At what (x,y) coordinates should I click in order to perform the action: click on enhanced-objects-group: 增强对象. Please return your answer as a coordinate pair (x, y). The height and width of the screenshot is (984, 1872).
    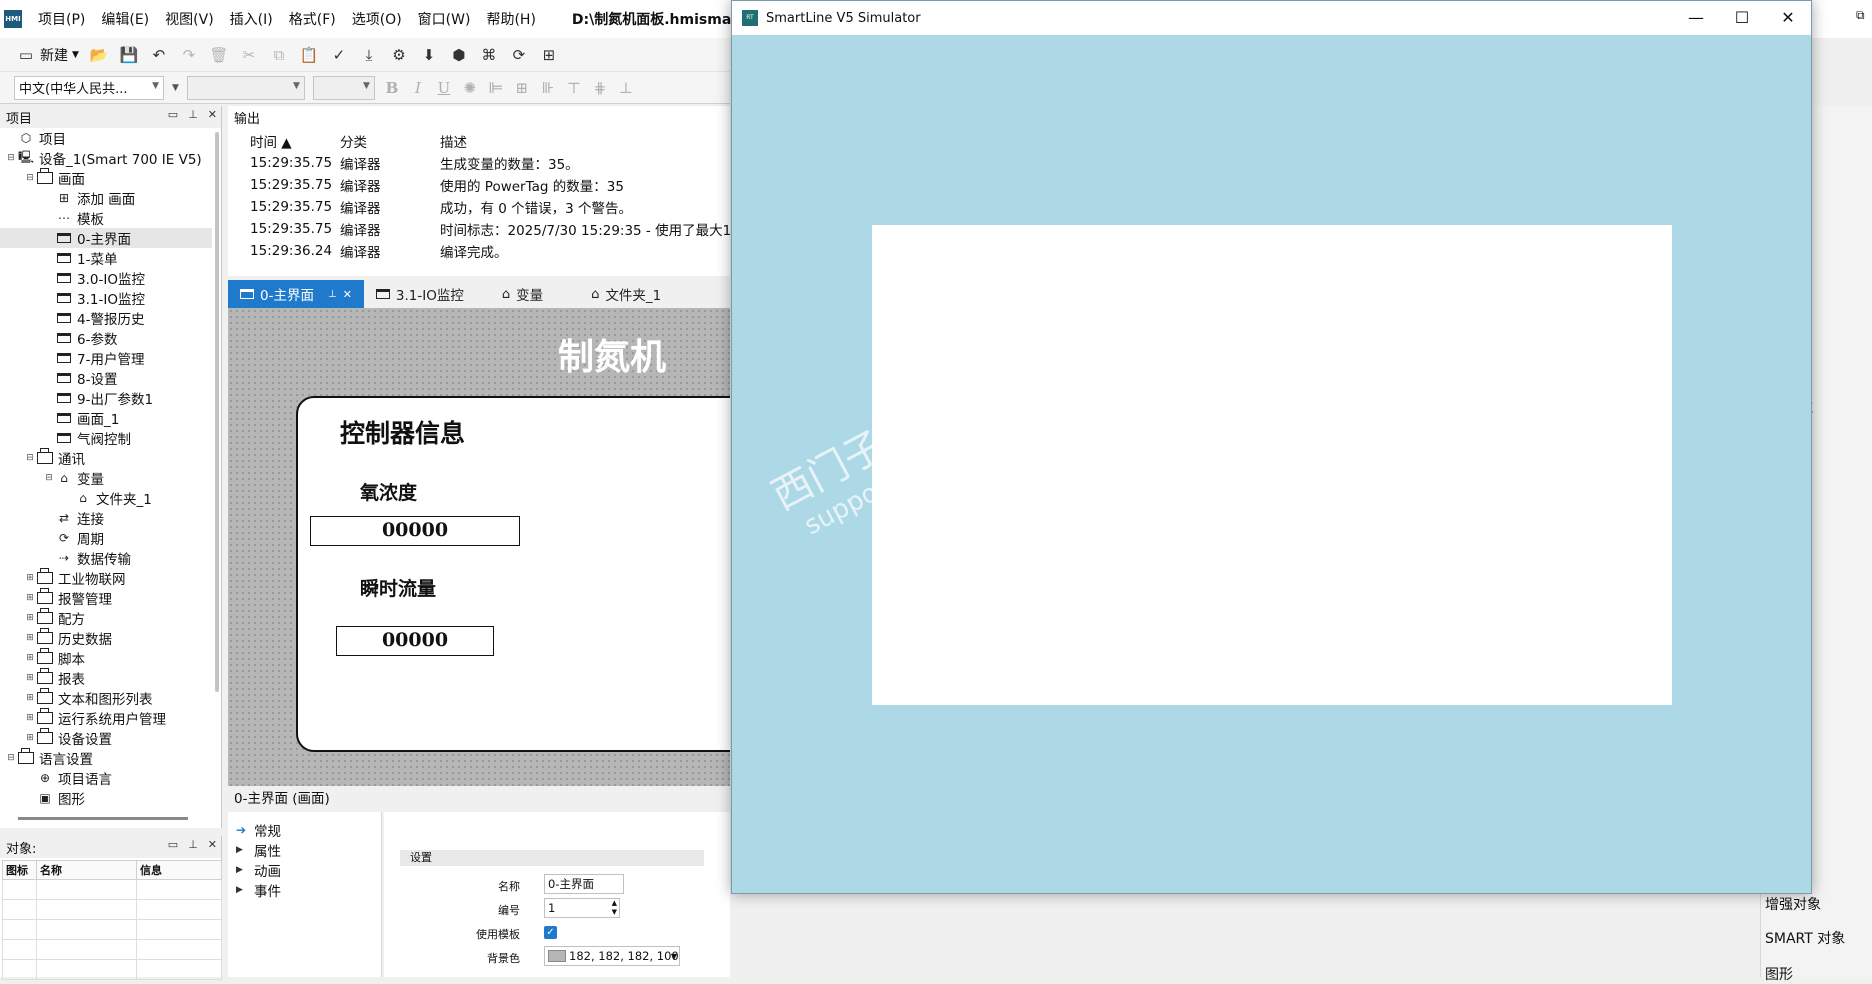
    Looking at the image, I should click on (1793, 904).